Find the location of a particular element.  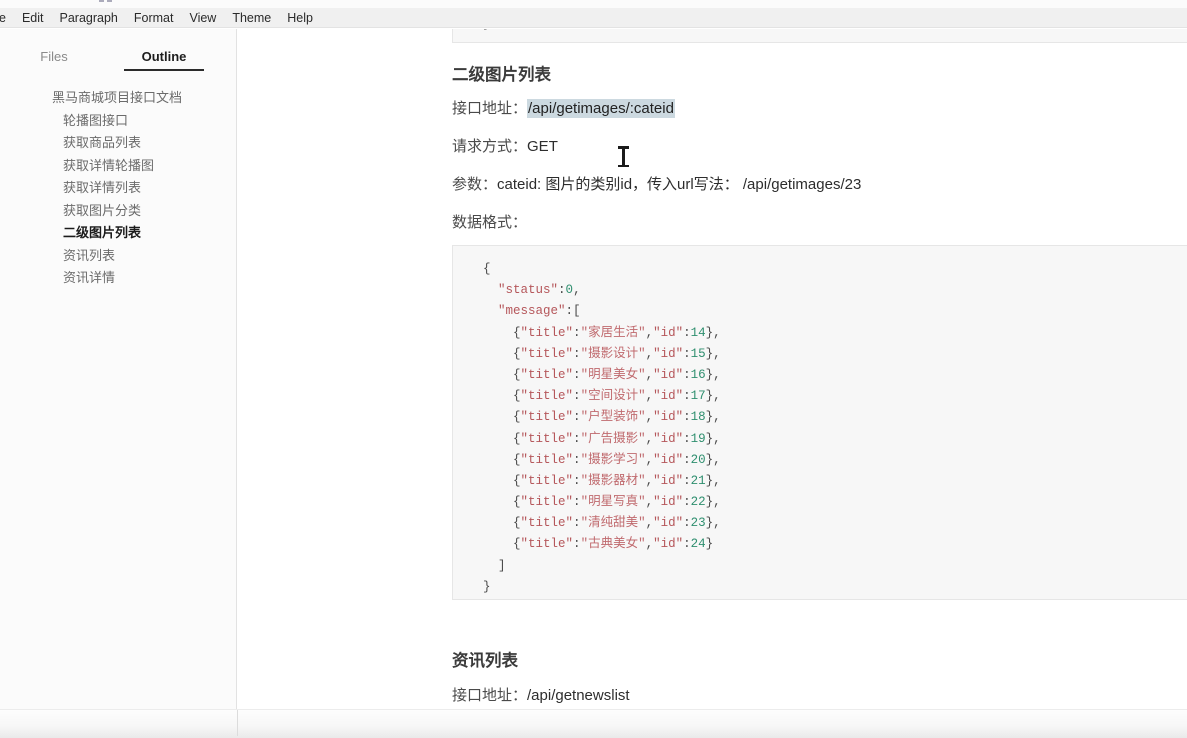

request-method-label: 请求方式： is located at coordinates (490, 147).